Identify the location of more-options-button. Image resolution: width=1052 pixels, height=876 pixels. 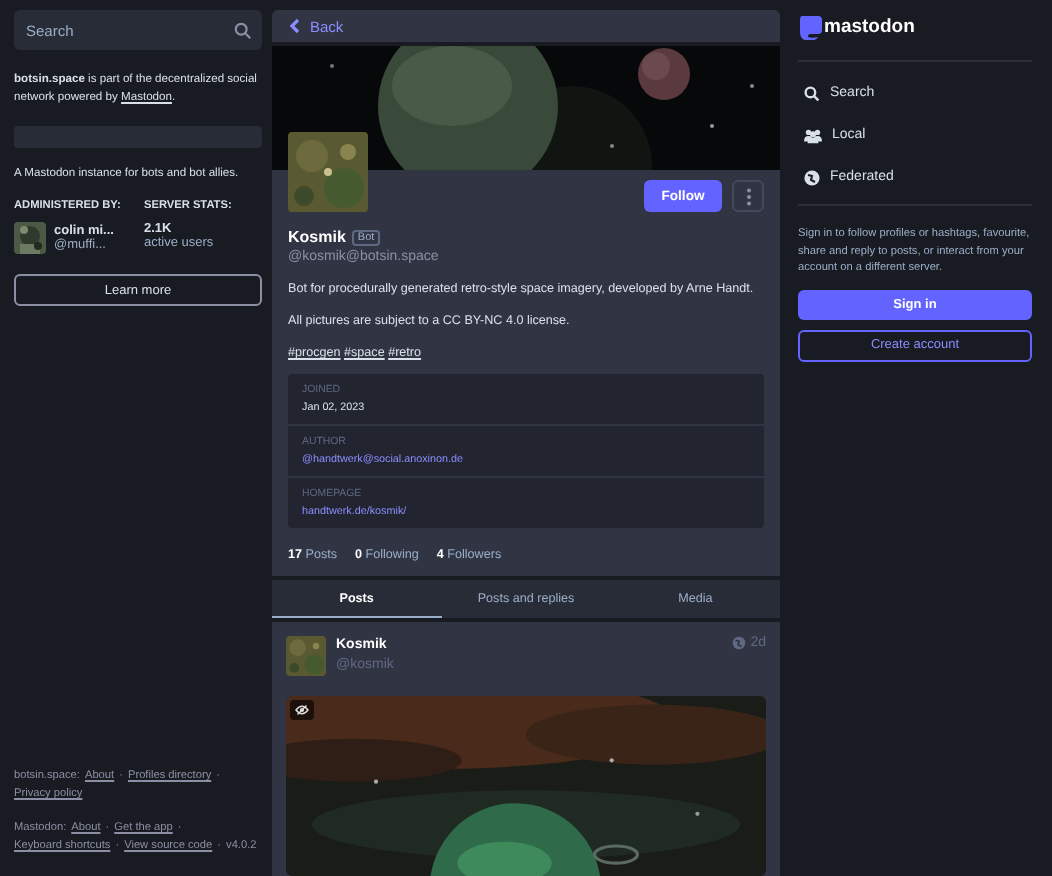
(748, 196).